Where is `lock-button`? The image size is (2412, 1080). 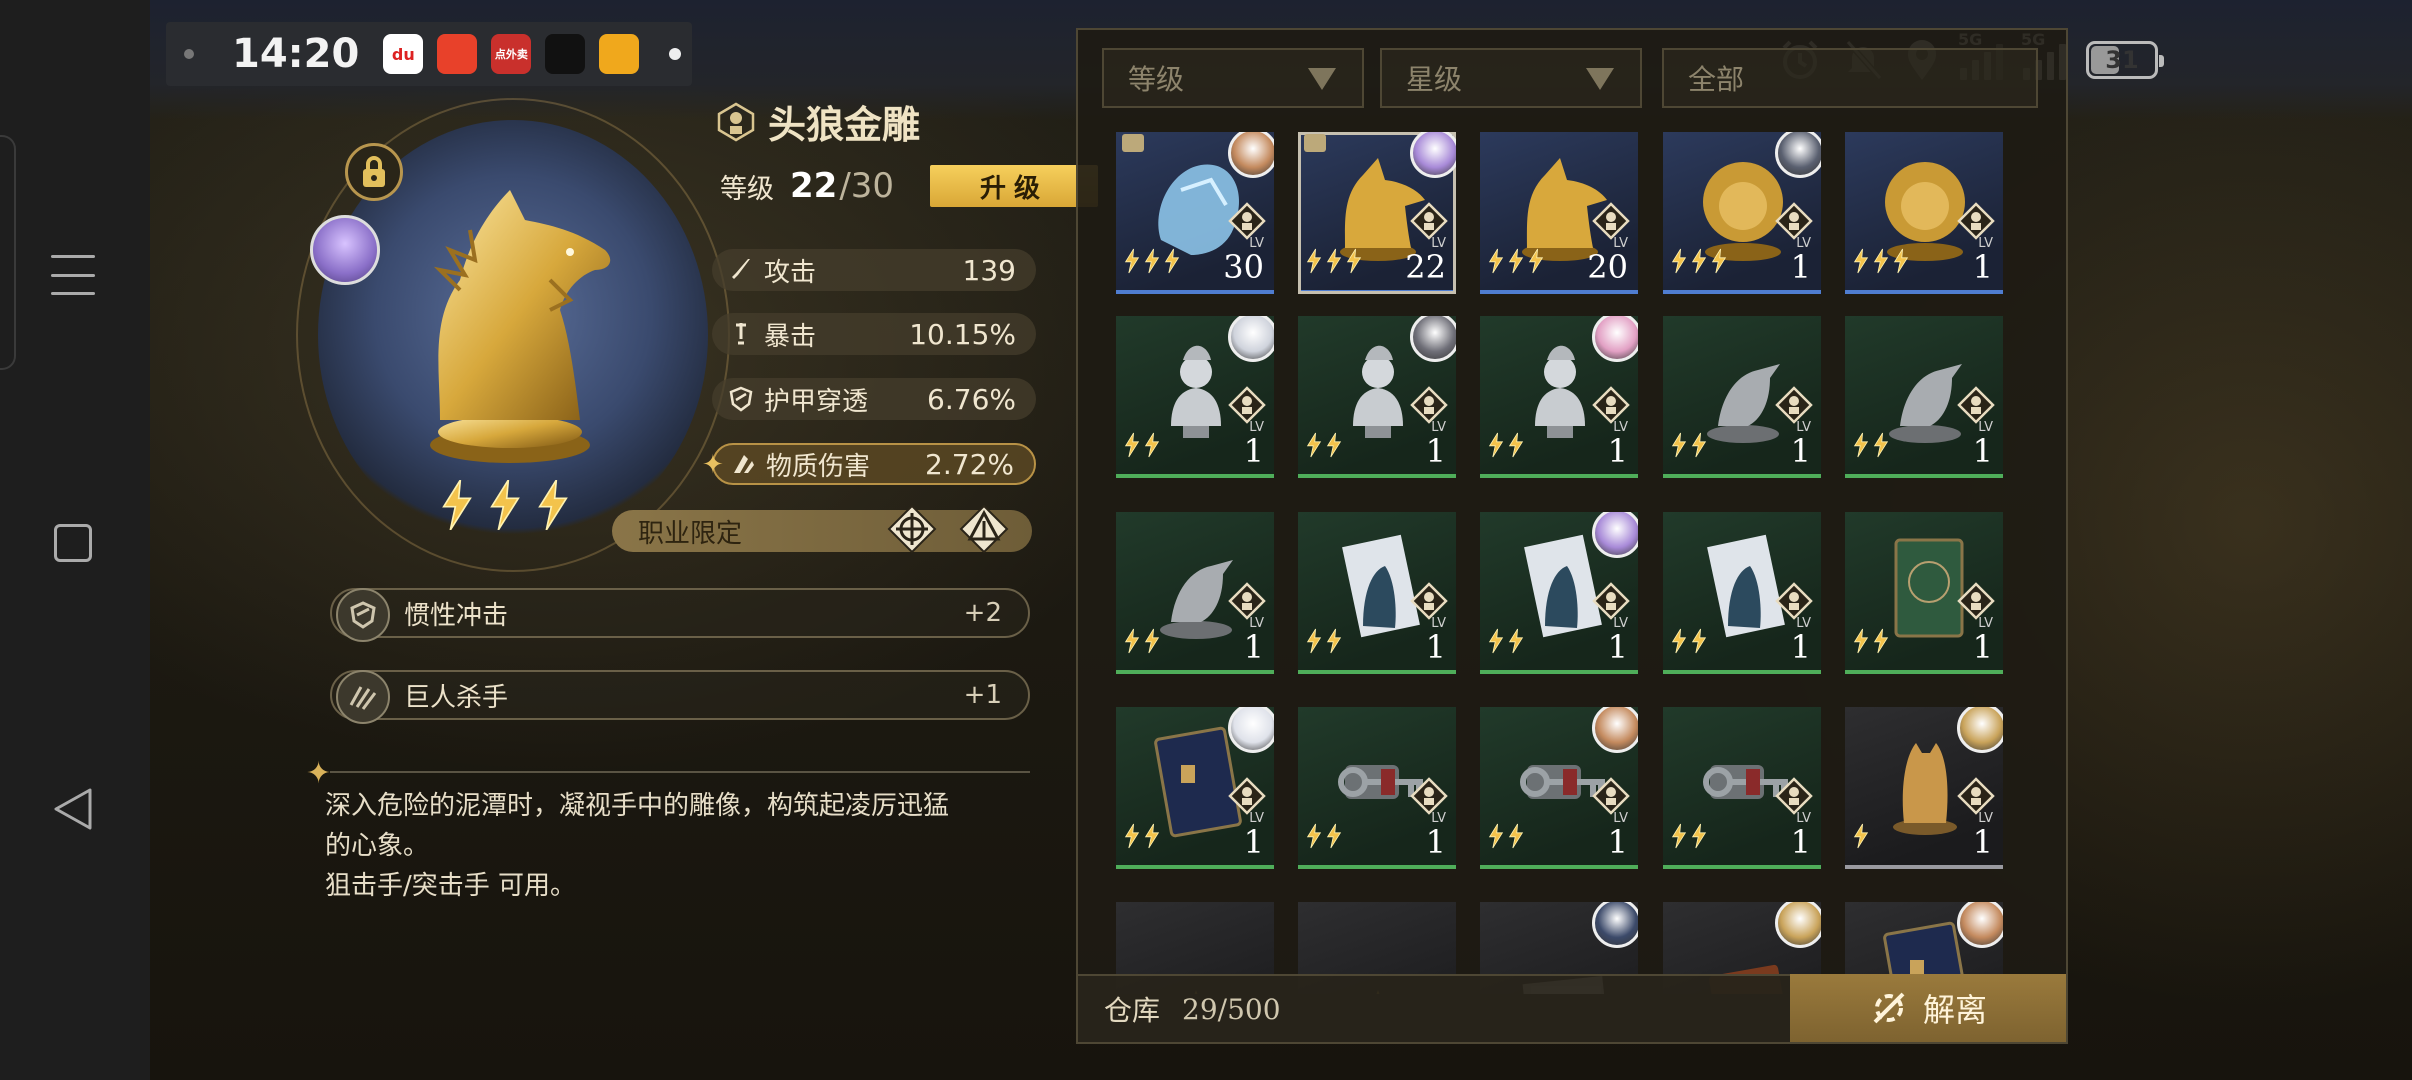
lock-button is located at coordinates (374, 172).